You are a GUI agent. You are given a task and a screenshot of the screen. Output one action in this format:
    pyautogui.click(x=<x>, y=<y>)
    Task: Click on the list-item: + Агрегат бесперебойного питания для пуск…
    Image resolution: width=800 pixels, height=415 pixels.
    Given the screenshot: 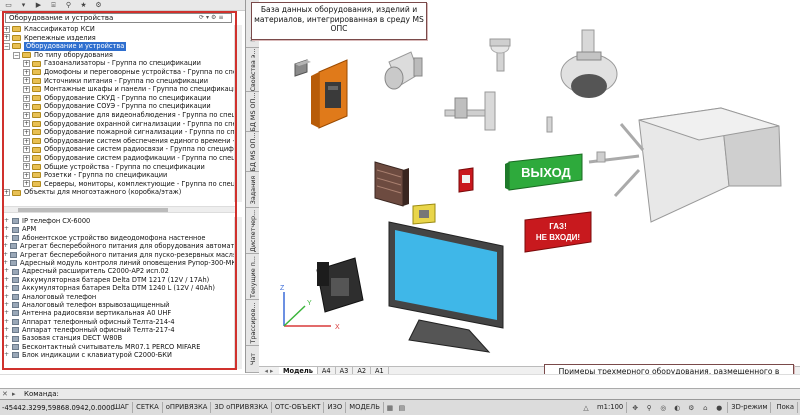 What is the action you would take?
    pyautogui.click(x=118, y=255)
    